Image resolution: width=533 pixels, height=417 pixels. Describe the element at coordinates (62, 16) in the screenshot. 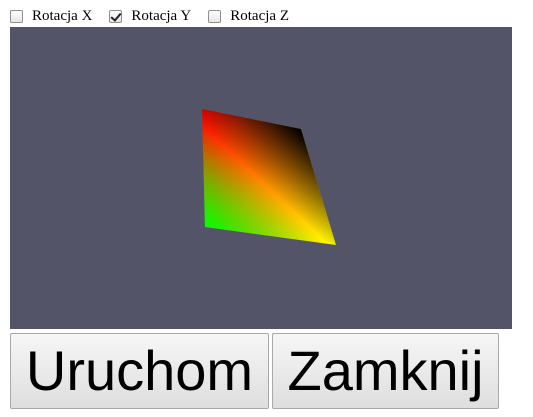

I see `rotation-x-label: Rotacja X` at that location.